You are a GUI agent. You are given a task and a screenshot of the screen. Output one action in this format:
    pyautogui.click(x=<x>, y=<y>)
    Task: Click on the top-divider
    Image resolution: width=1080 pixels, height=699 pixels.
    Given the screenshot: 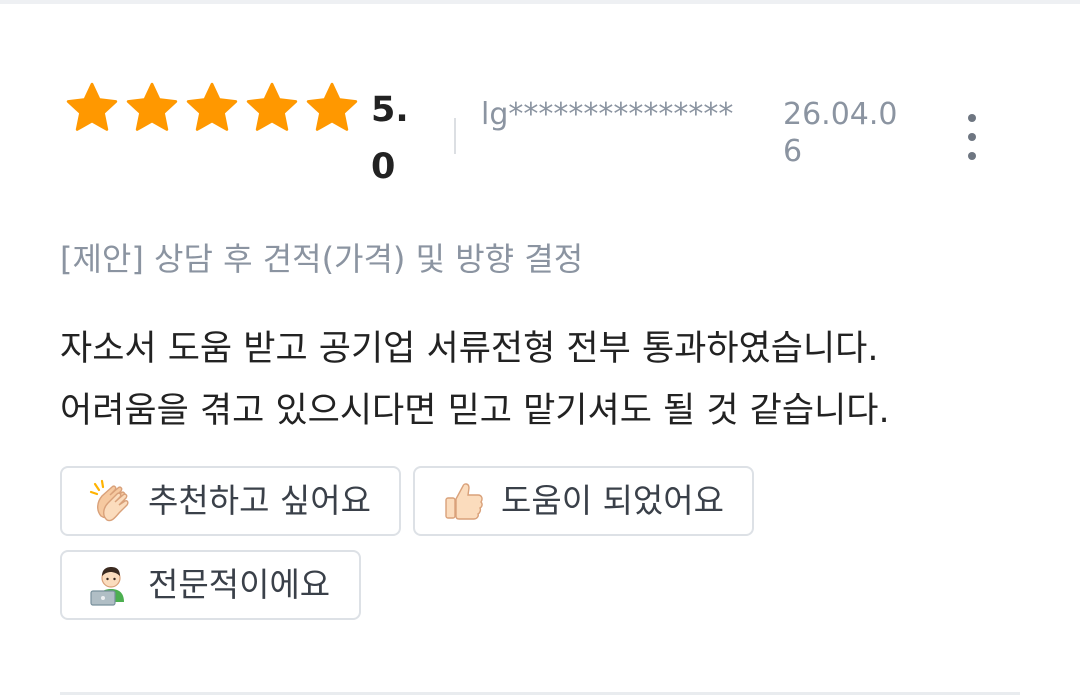 What is the action you would take?
    pyautogui.click(x=540, y=2)
    